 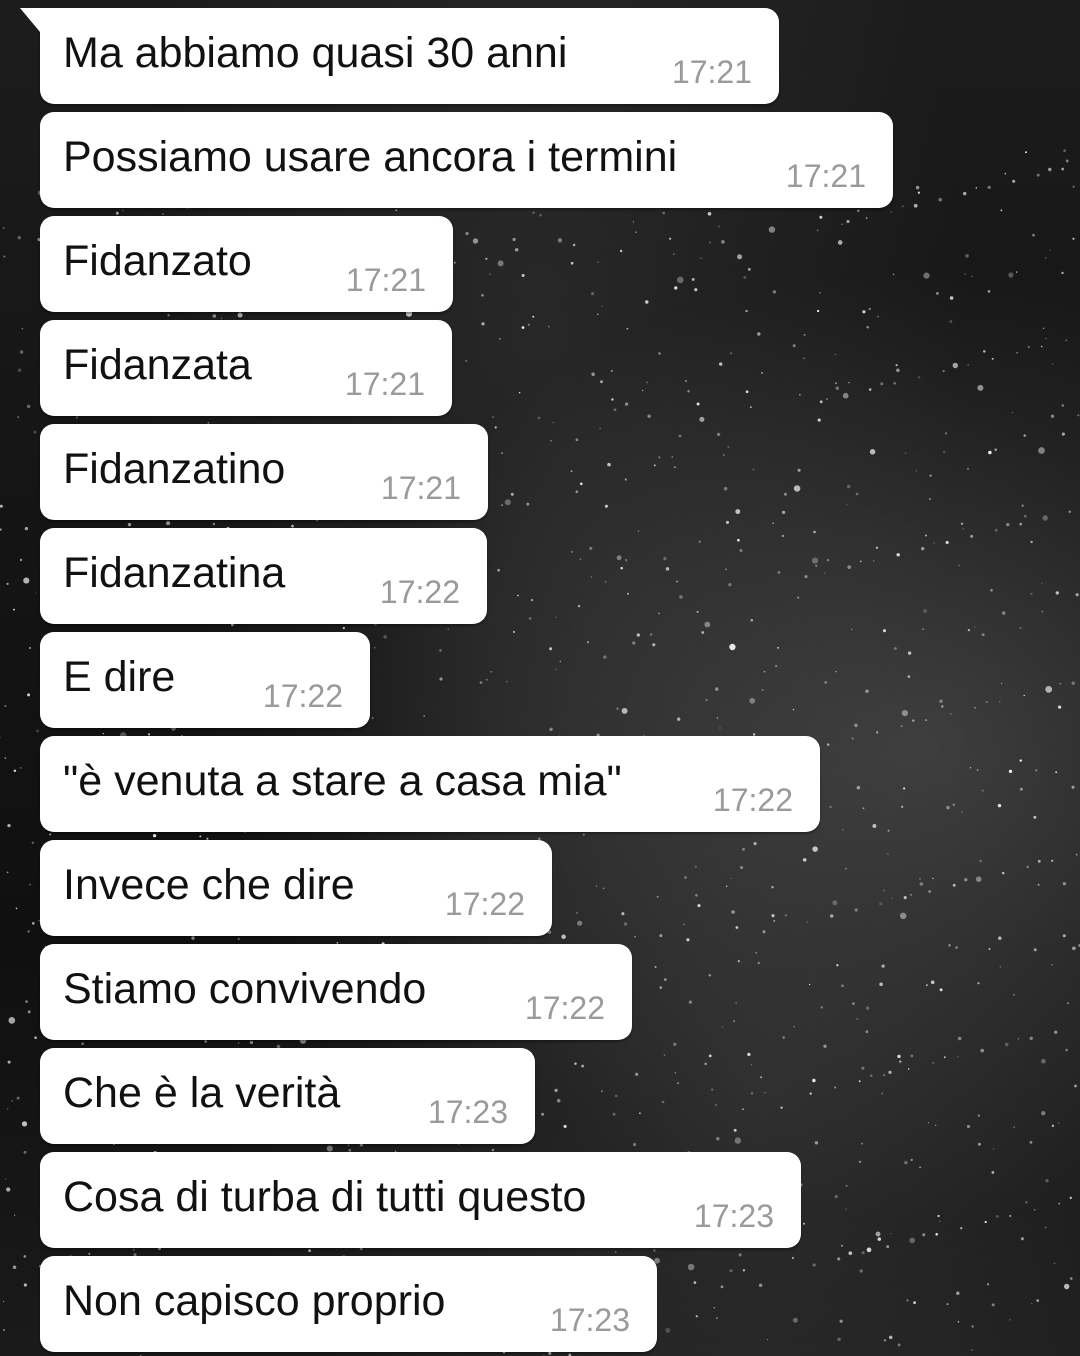 I want to click on message-bubble: Fidanzata 17:21, so click(x=246, y=368).